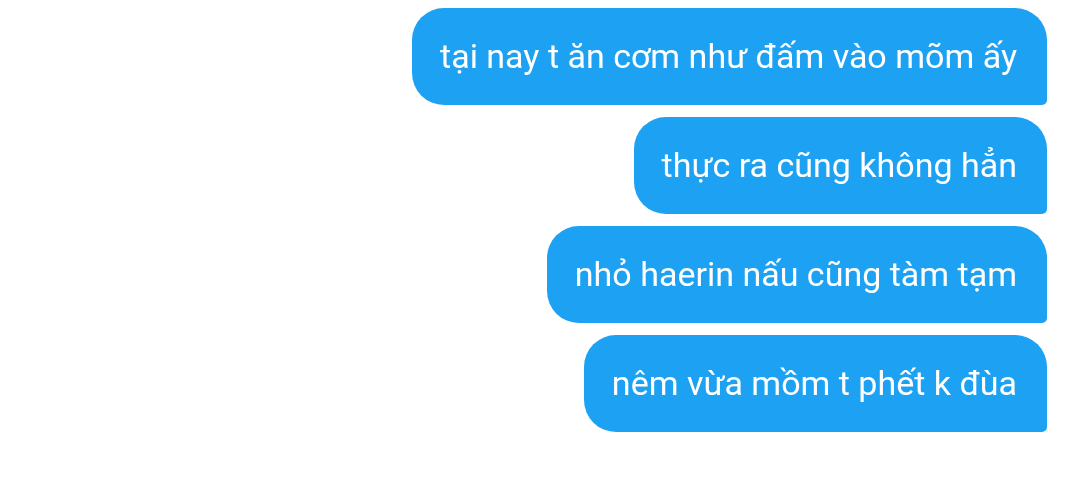 This screenshot has height=485, width=1080. Describe the element at coordinates (796, 274) in the screenshot. I see `message-bubble: nhỏ haerin nấu cũng tàm tạm` at that location.